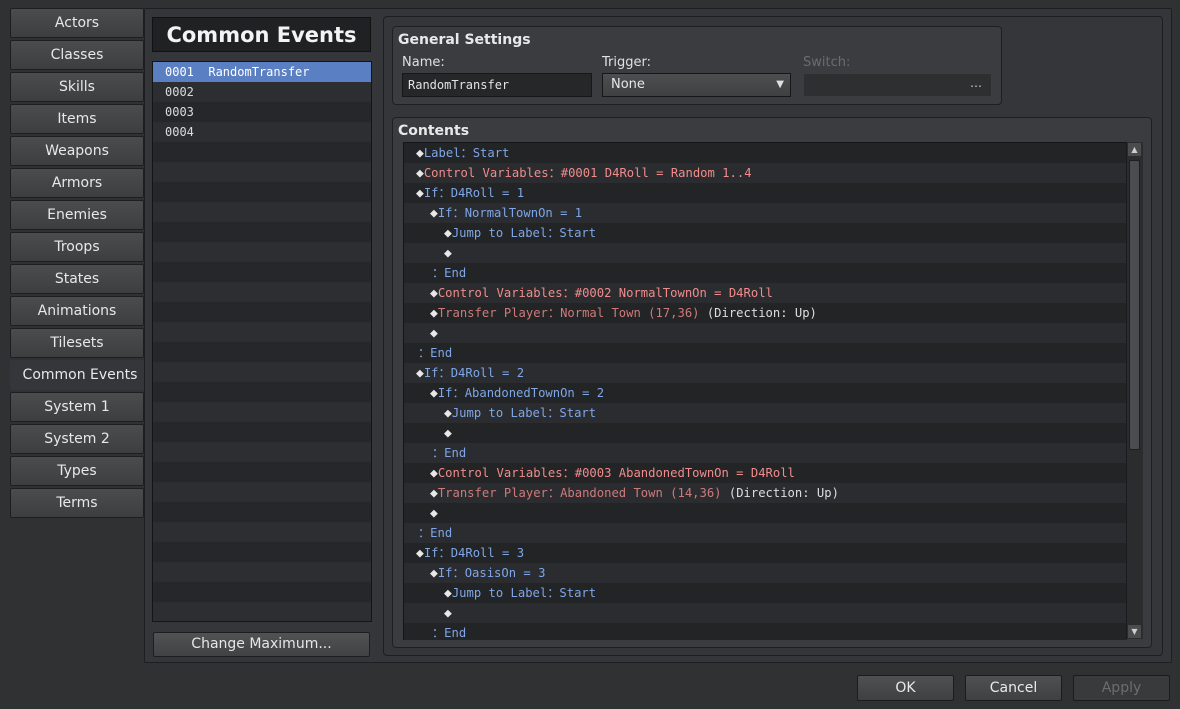 The height and width of the screenshot is (709, 1180). What do you see at coordinates (77, 407) in the screenshot?
I see `tab-system-1: System 1` at bounding box center [77, 407].